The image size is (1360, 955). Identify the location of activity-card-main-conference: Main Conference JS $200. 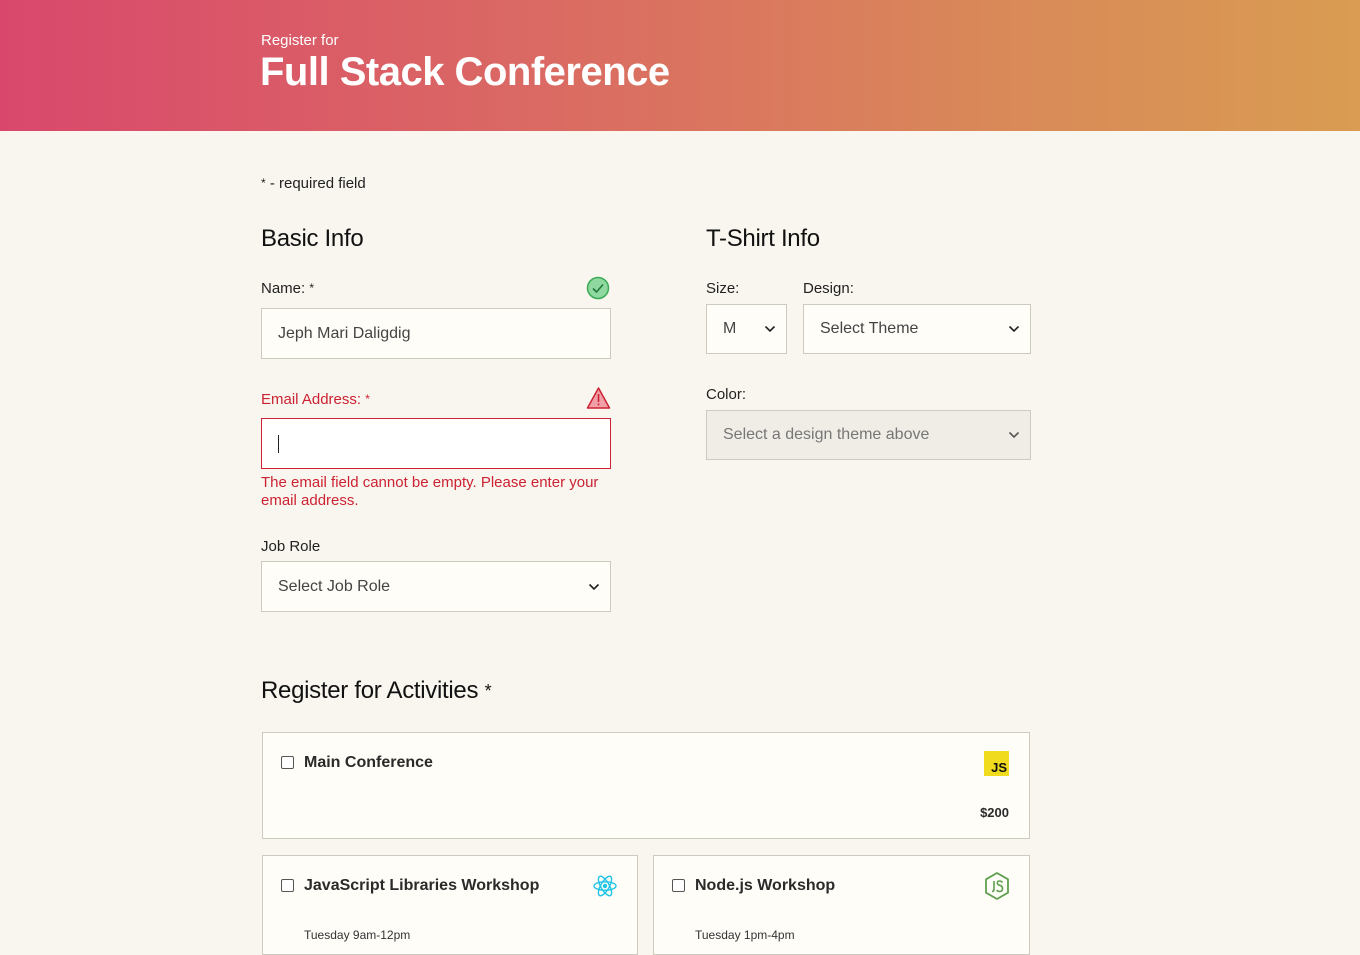
(646, 785).